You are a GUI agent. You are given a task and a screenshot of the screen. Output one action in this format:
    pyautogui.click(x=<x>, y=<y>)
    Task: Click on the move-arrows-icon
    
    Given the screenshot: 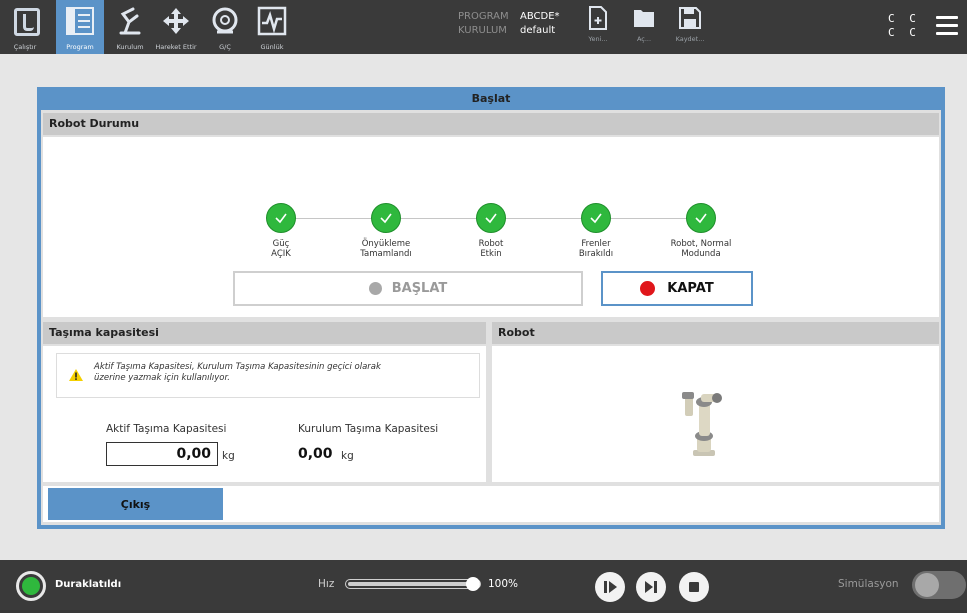 What is the action you would take?
    pyautogui.click(x=176, y=21)
    